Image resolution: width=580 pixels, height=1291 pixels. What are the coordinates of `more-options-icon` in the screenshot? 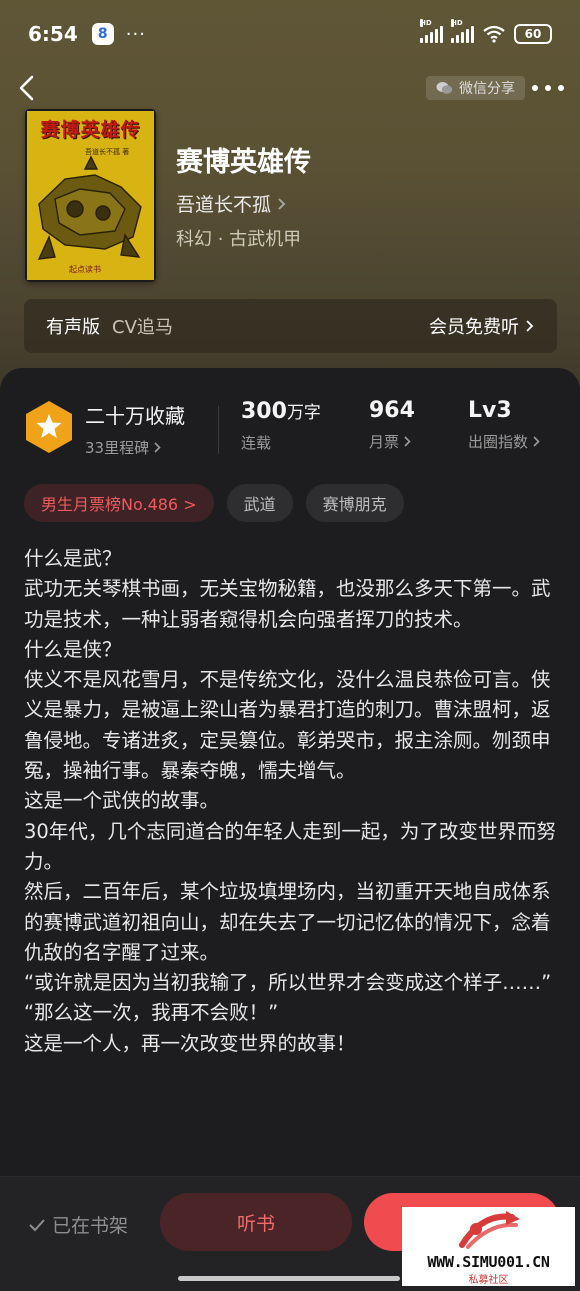 It's located at (548, 88).